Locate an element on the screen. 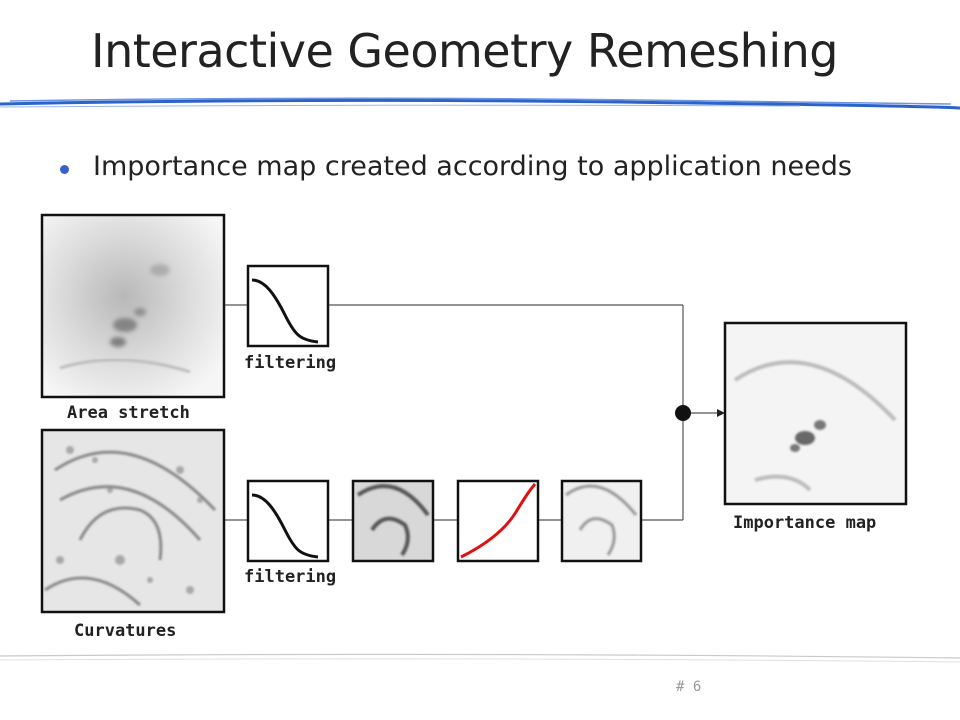  slide-title: Interactive Geometry Remeshing is located at coordinates (464, 51).